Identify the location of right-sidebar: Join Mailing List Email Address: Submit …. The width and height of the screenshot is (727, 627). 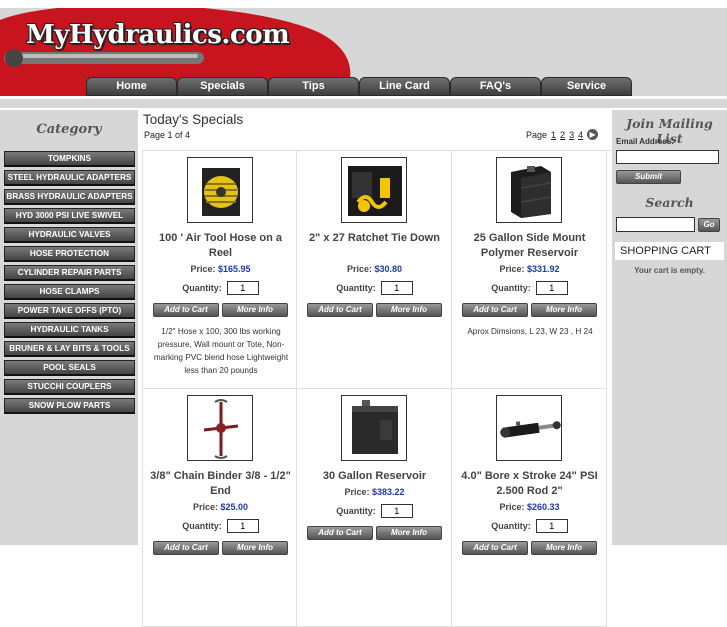
(669, 327).